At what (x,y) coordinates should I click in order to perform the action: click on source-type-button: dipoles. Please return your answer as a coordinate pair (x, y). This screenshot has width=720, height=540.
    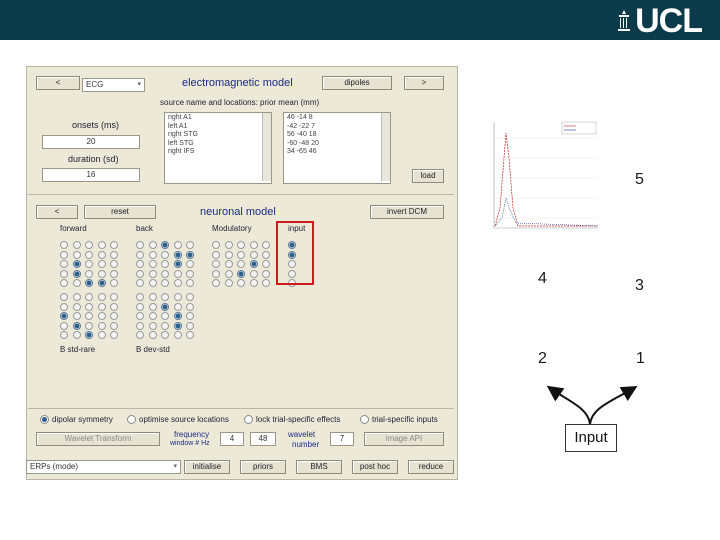
    Looking at the image, I should click on (357, 83).